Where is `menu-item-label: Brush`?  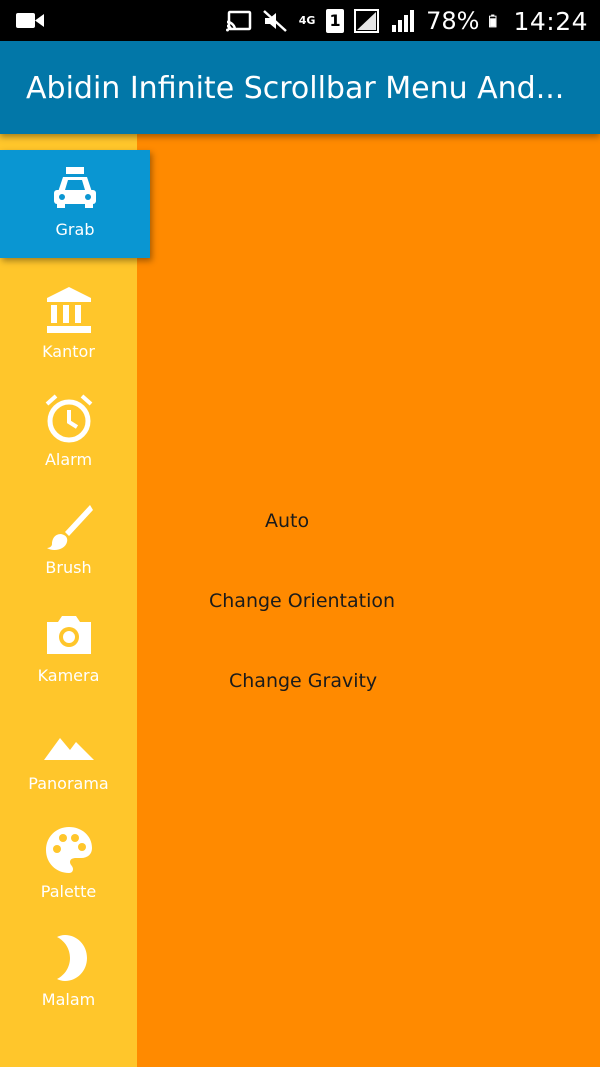 menu-item-label: Brush is located at coordinates (68, 567).